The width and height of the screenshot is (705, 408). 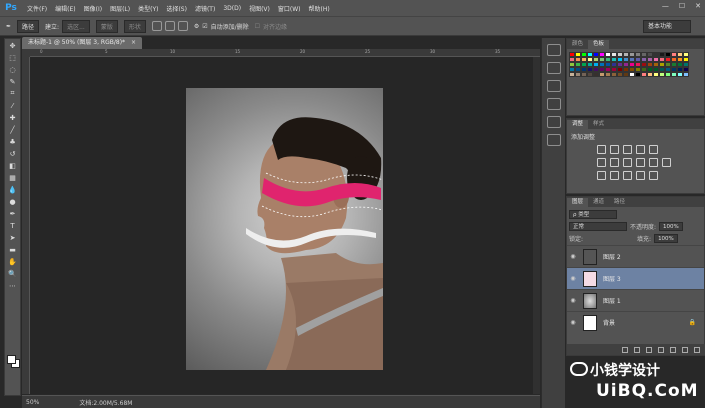 I want to click on shape-tool-icon: ▬, so click(x=12, y=249).